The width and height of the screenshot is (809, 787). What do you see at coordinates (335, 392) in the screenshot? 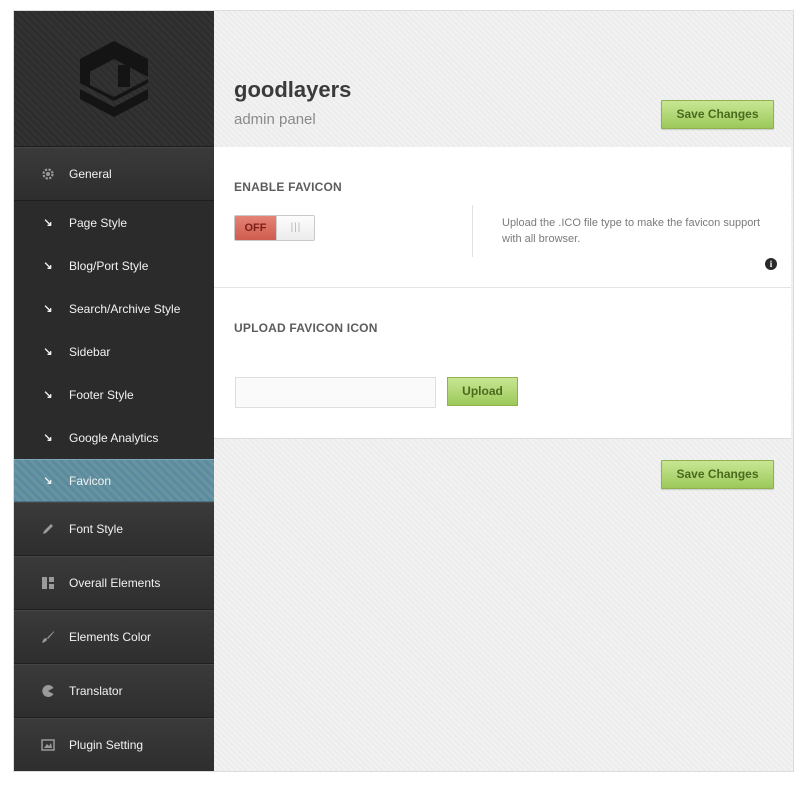
I see `favicon-url-input` at bounding box center [335, 392].